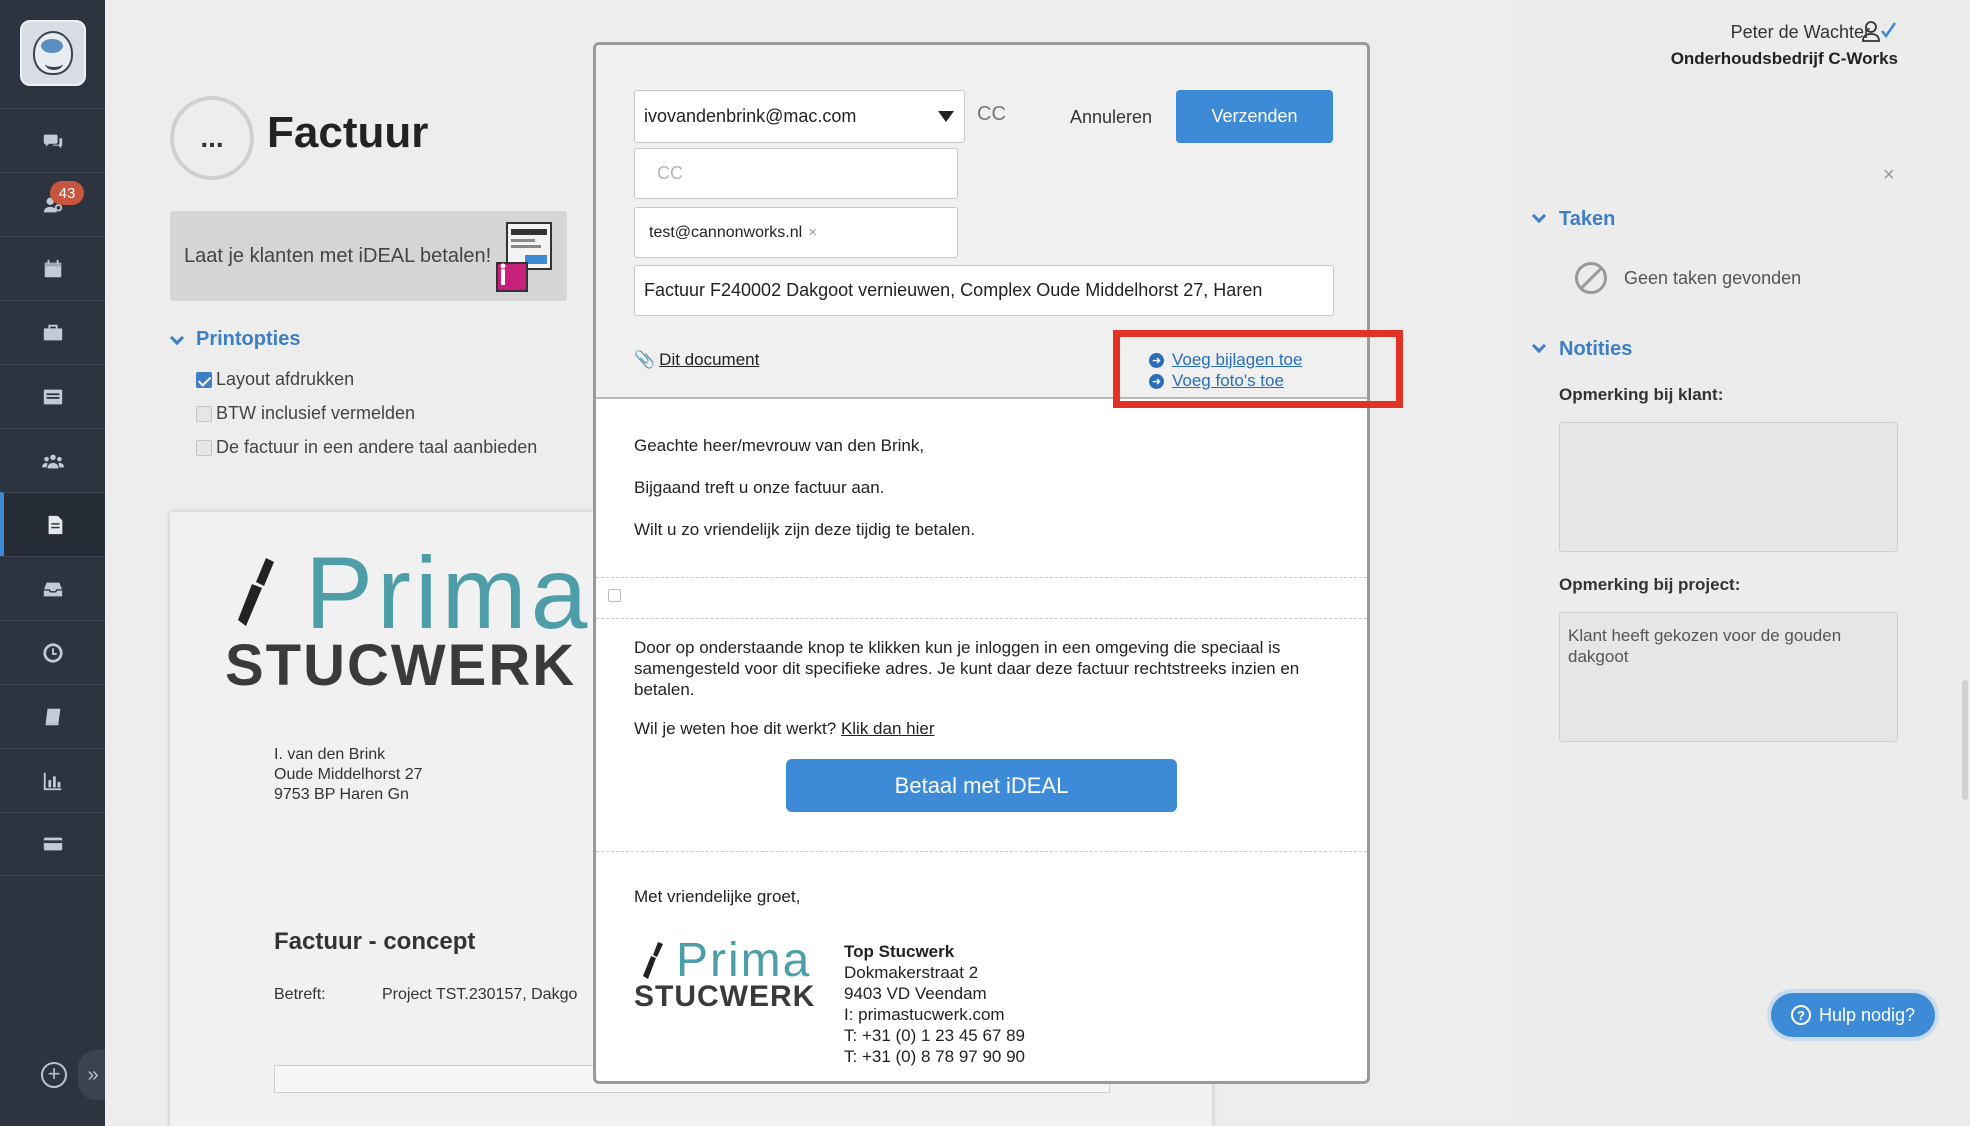 This screenshot has height=1126, width=1970. I want to click on other-language-checkbox, so click(204, 448).